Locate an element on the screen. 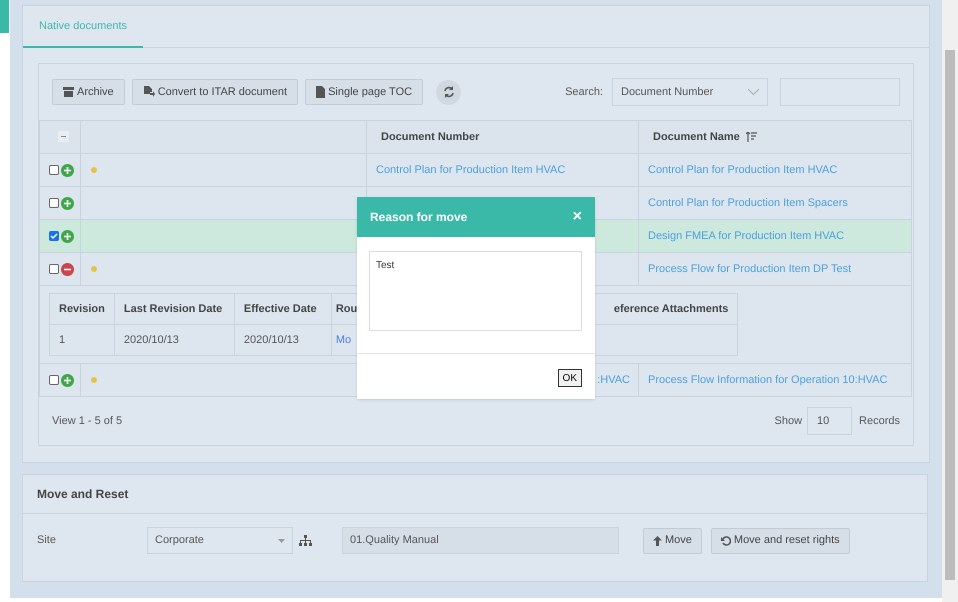  chevron-down-icon is located at coordinates (753, 92).